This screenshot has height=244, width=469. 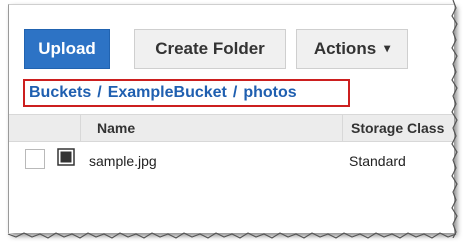 I want to click on row-checkbox, so click(x=35, y=159).